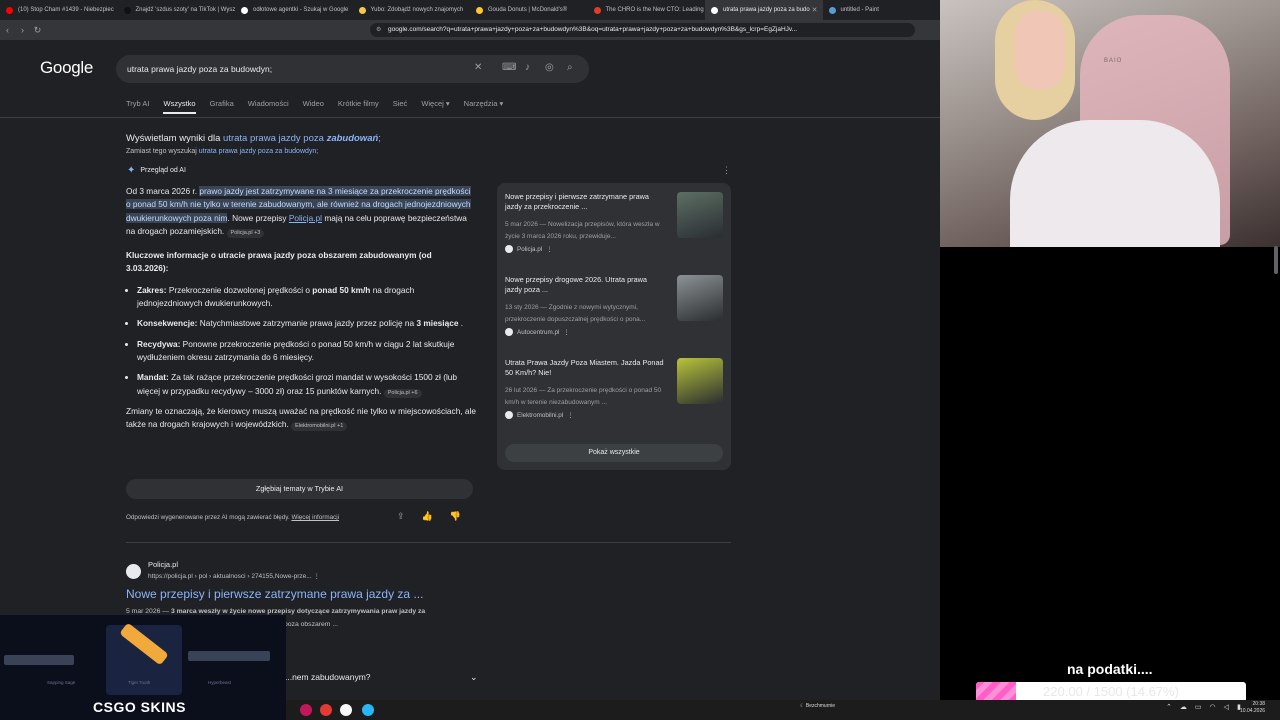 This screenshot has height=720, width=1280. What do you see at coordinates (229, 656) in the screenshot?
I see `rifle-skin-right` at bounding box center [229, 656].